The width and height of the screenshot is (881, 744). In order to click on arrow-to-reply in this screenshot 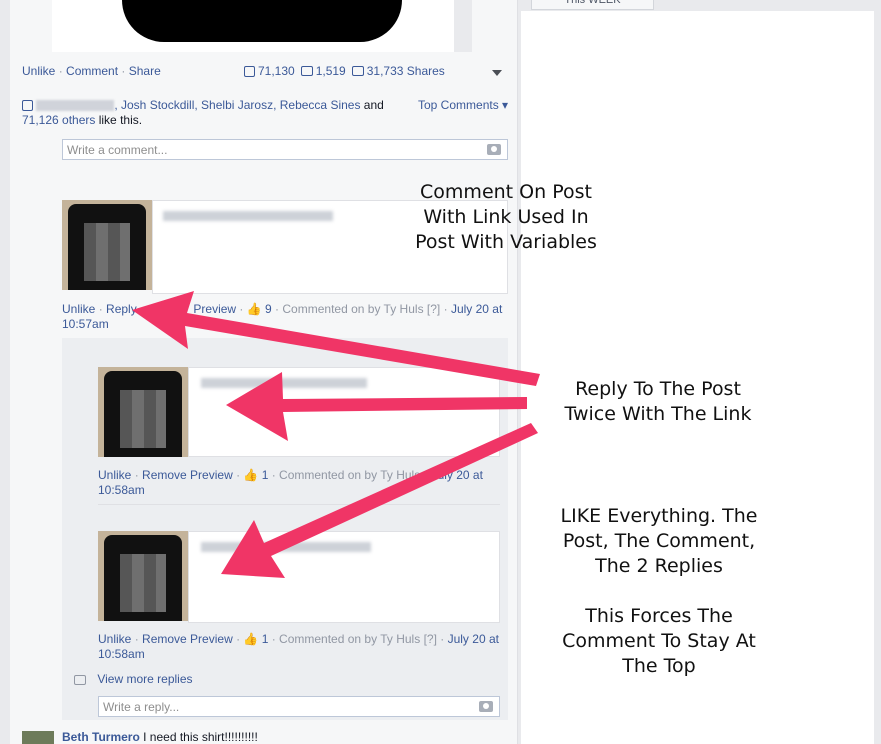, I will do `click(336, 338)`.